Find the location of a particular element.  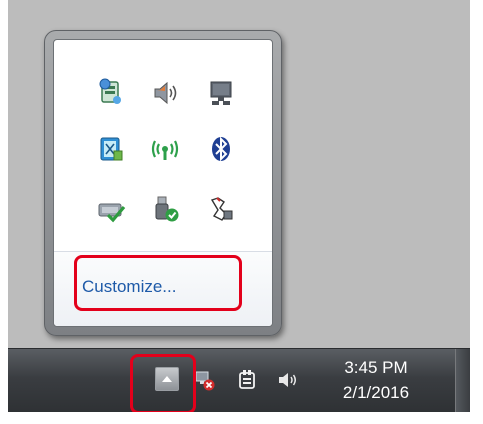

network-computer-icon is located at coordinates (221, 93).